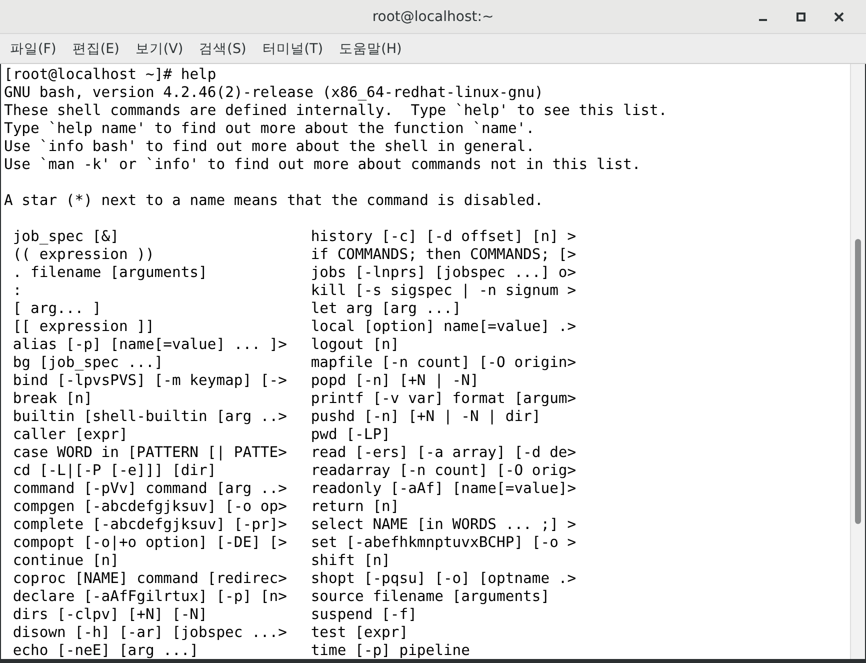 The image size is (866, 663). Describe the element at coordinates (443, 291) in the screenshot. I see `command-entry: kill [-s sigspec | -n signum >` at that location.